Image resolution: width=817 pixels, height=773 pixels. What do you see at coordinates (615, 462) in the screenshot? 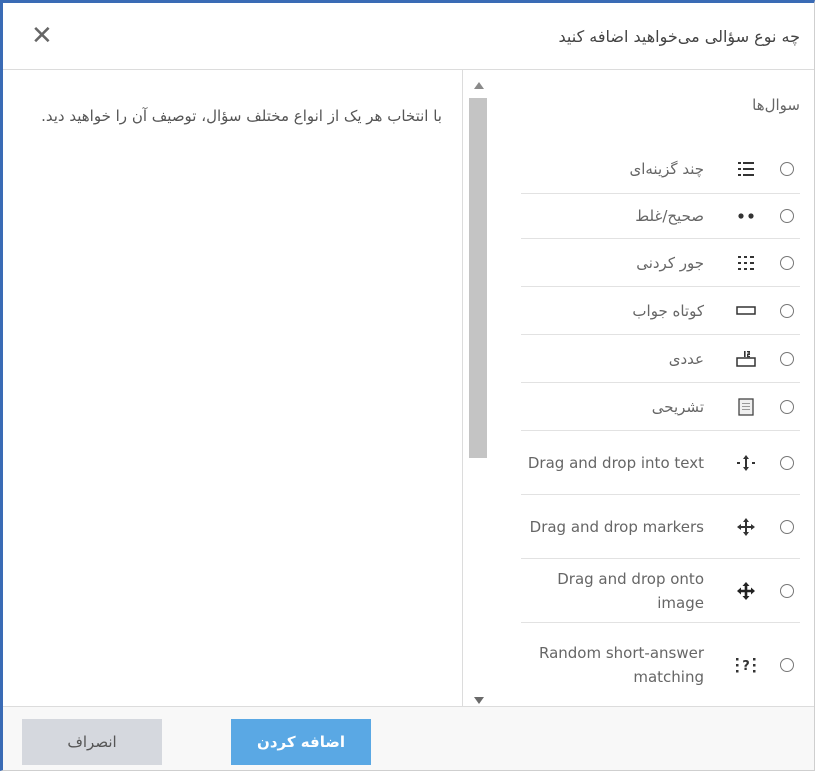
I see `option-label: Drag and drop into text` at bounding box center [615, 462].